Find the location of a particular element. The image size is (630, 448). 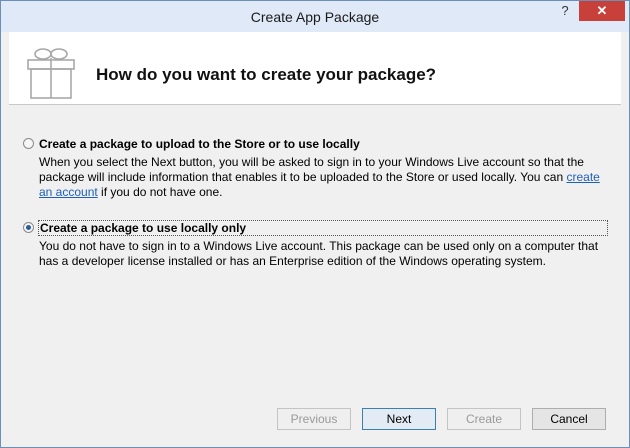

close-button: ✕ is located at coordinates (602, 11).